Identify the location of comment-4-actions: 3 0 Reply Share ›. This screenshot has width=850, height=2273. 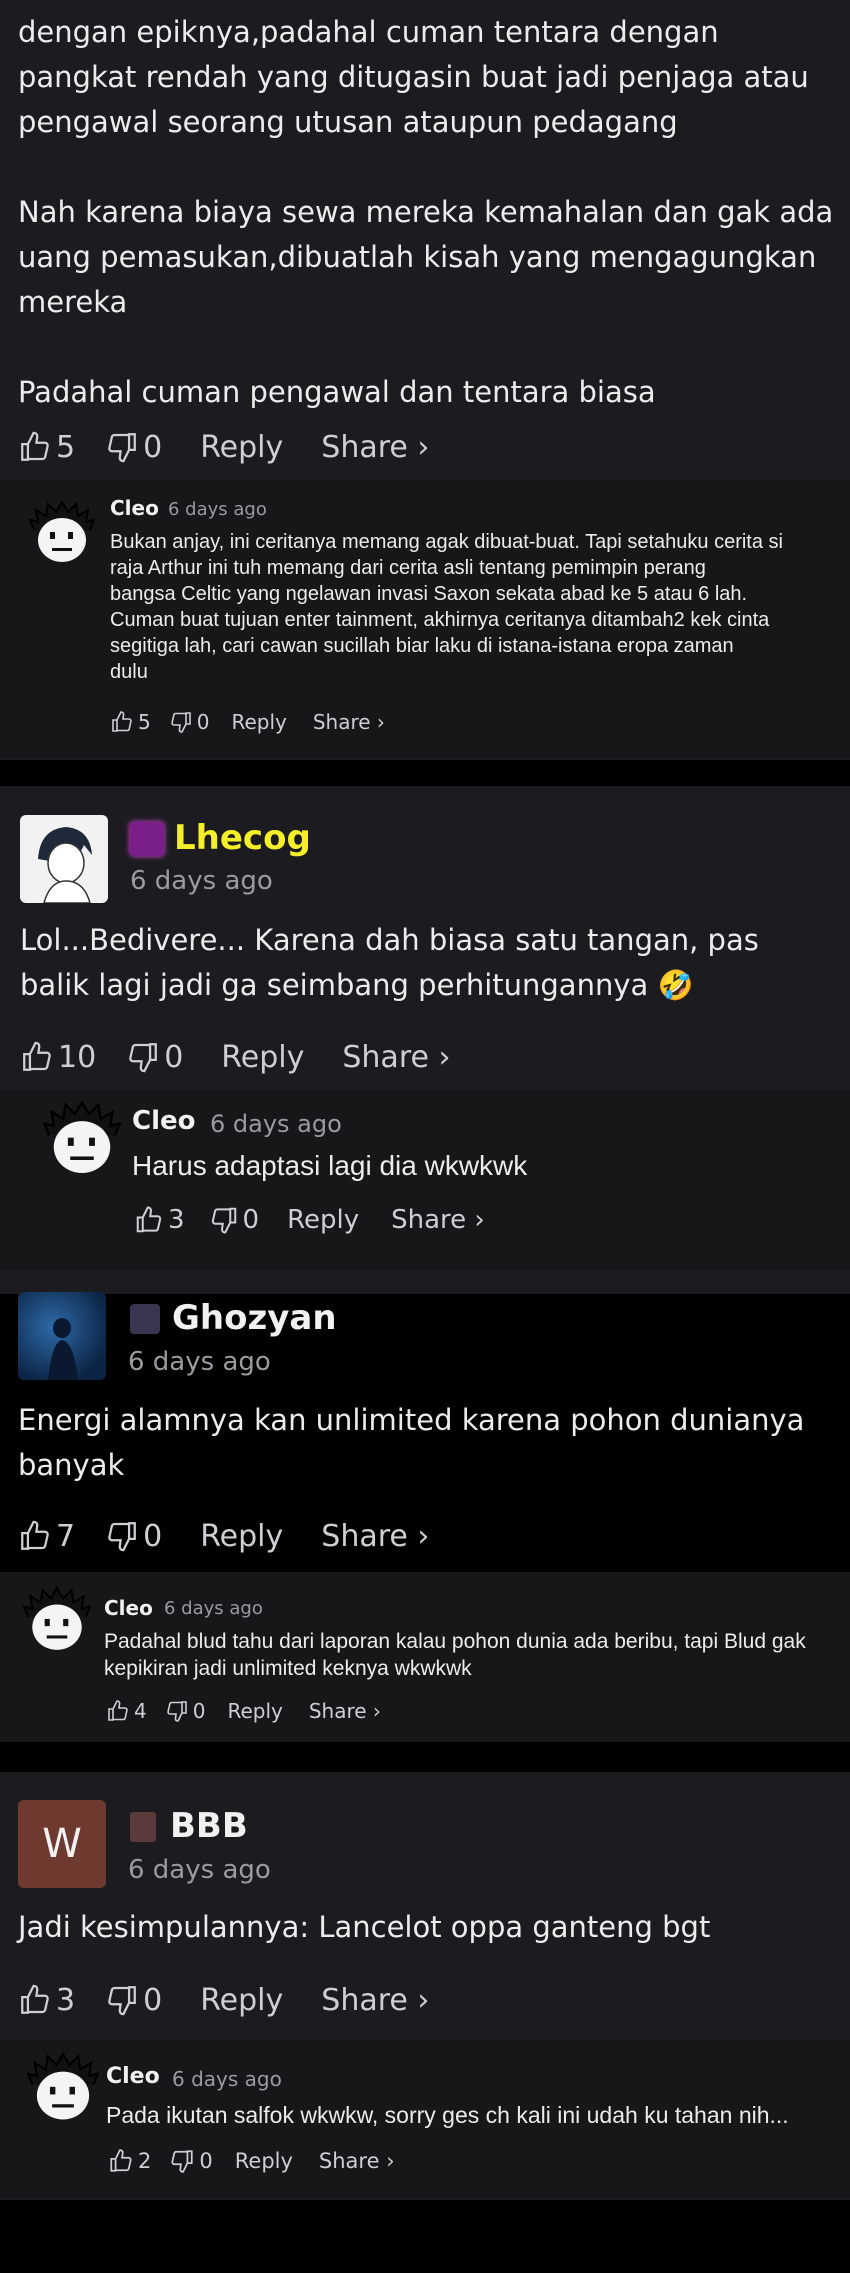
(238, 2000).